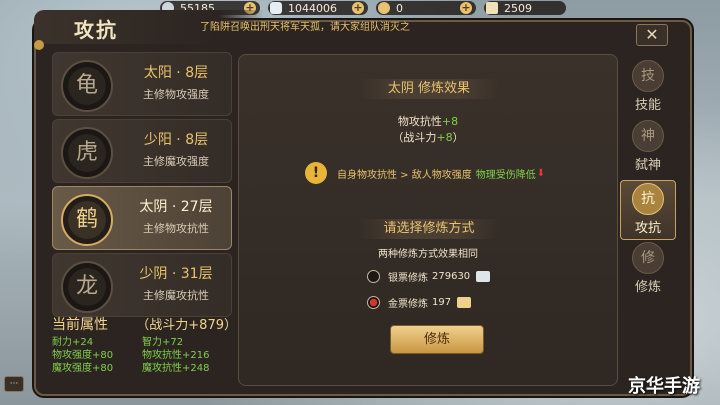 Image resolution: width=720 pixels, height=405 pixels. I want to click on stat-phys-resist: 物攻抗性+216, so click(176, 355).